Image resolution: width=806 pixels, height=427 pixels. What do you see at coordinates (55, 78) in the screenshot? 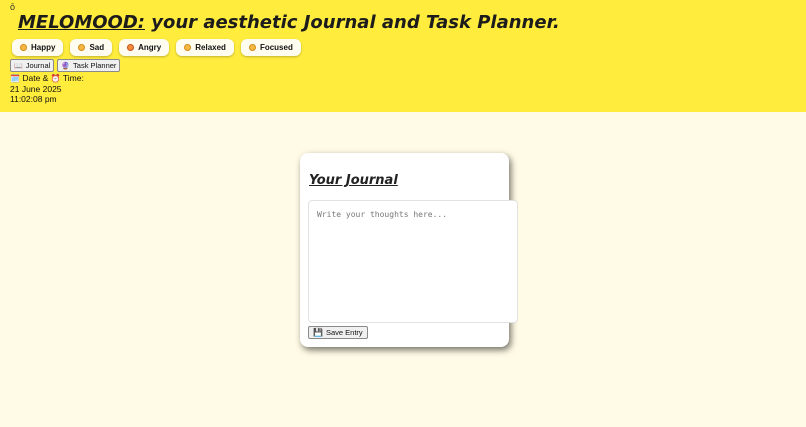
I see `alarm-clock-icon: ⏰` at bounding box center [55, 78].